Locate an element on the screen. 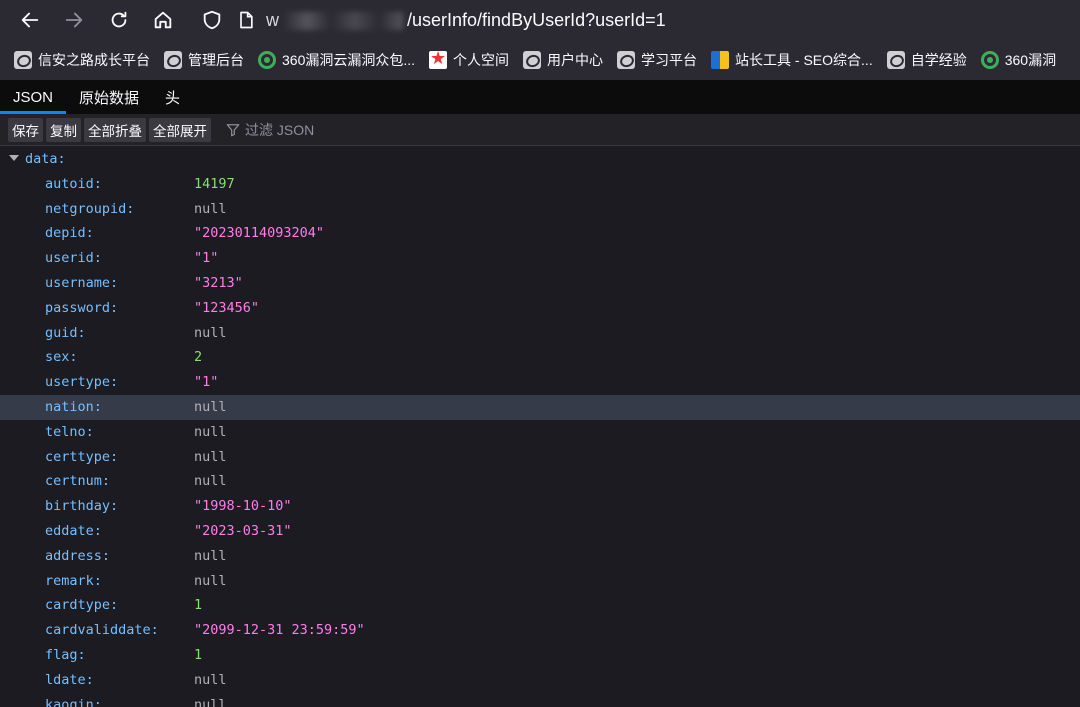  bookmark-item: 自学经验 is located at coordinates (926, 60).